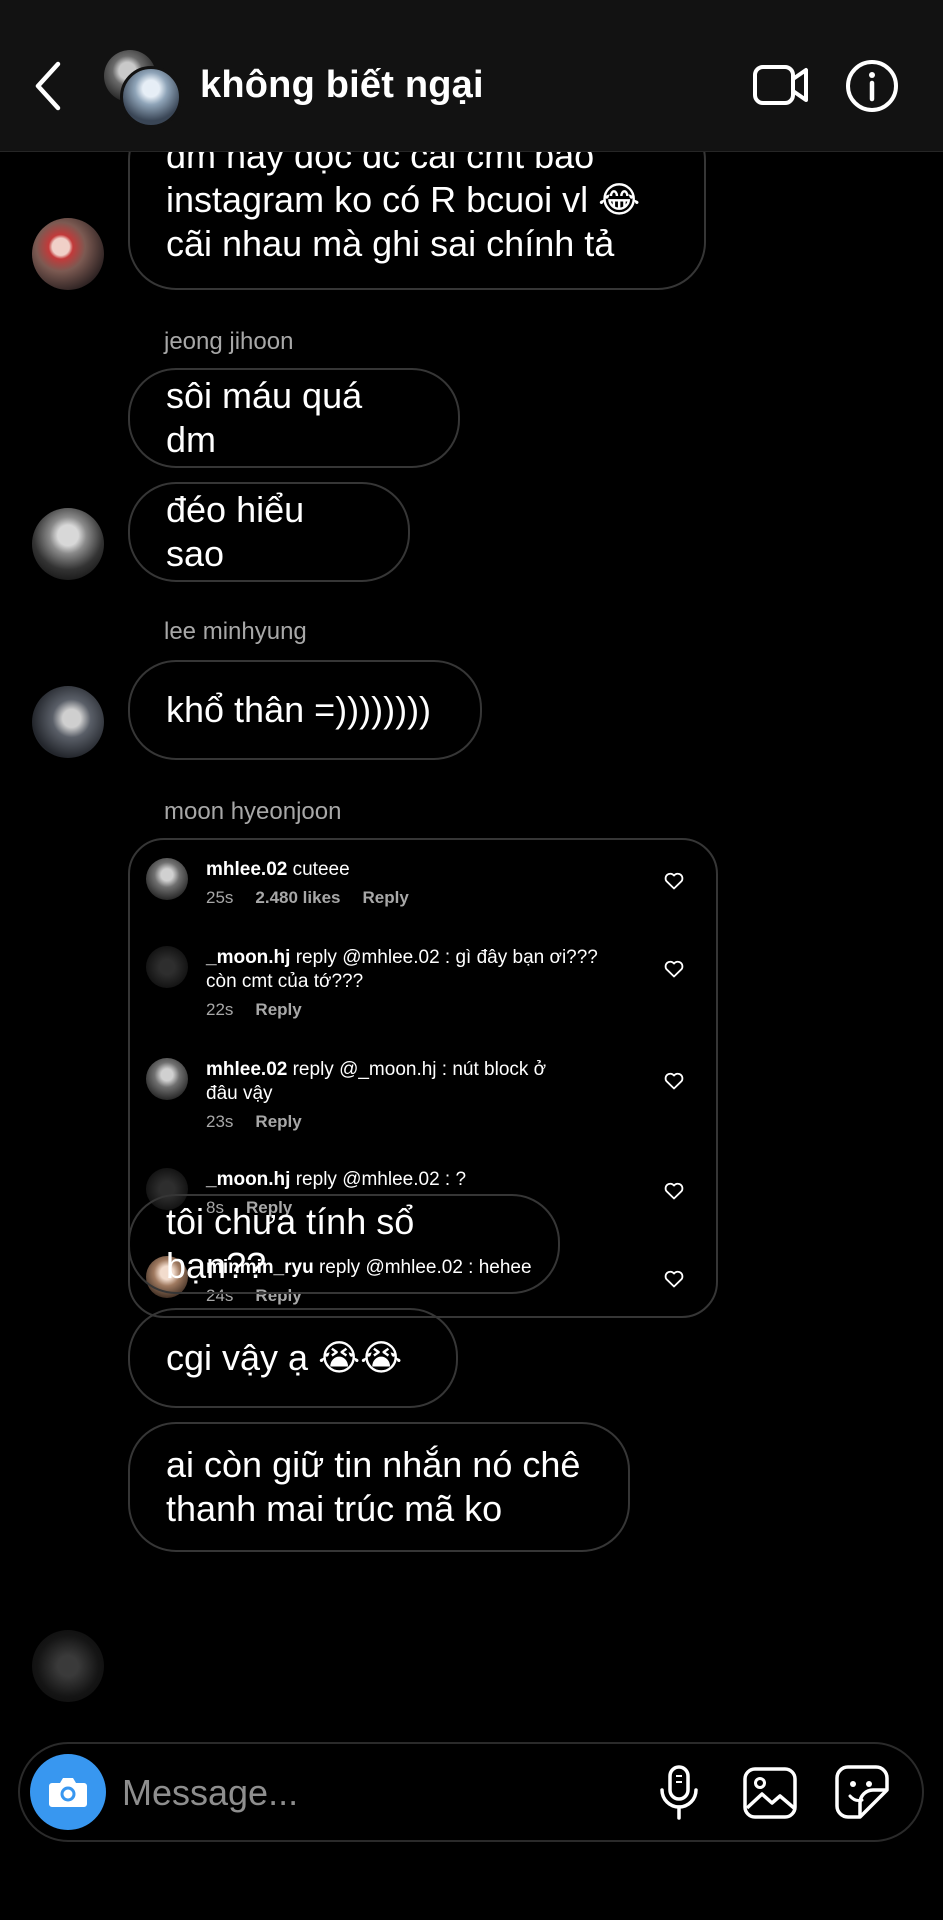 The image size is (943, 1920). I want to click on chat-title: không biết ngại, so click(342, 85).